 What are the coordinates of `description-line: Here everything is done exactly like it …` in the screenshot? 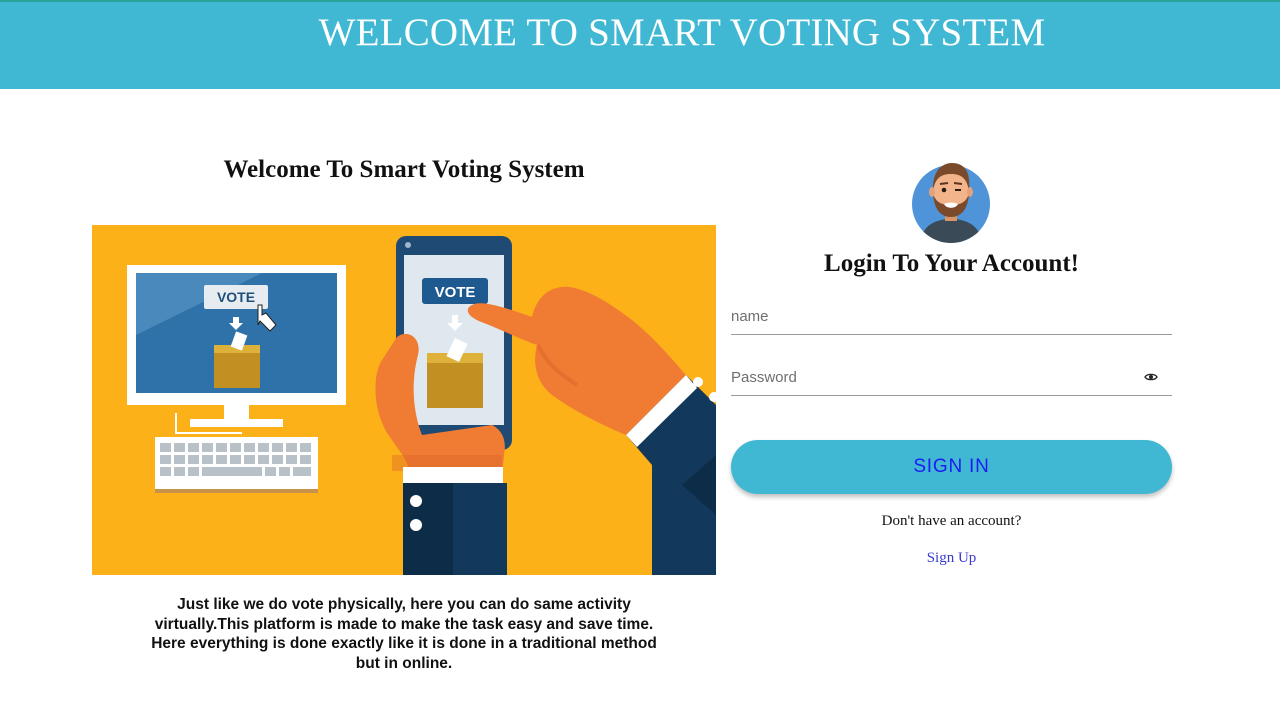 It's located at (404, 643).